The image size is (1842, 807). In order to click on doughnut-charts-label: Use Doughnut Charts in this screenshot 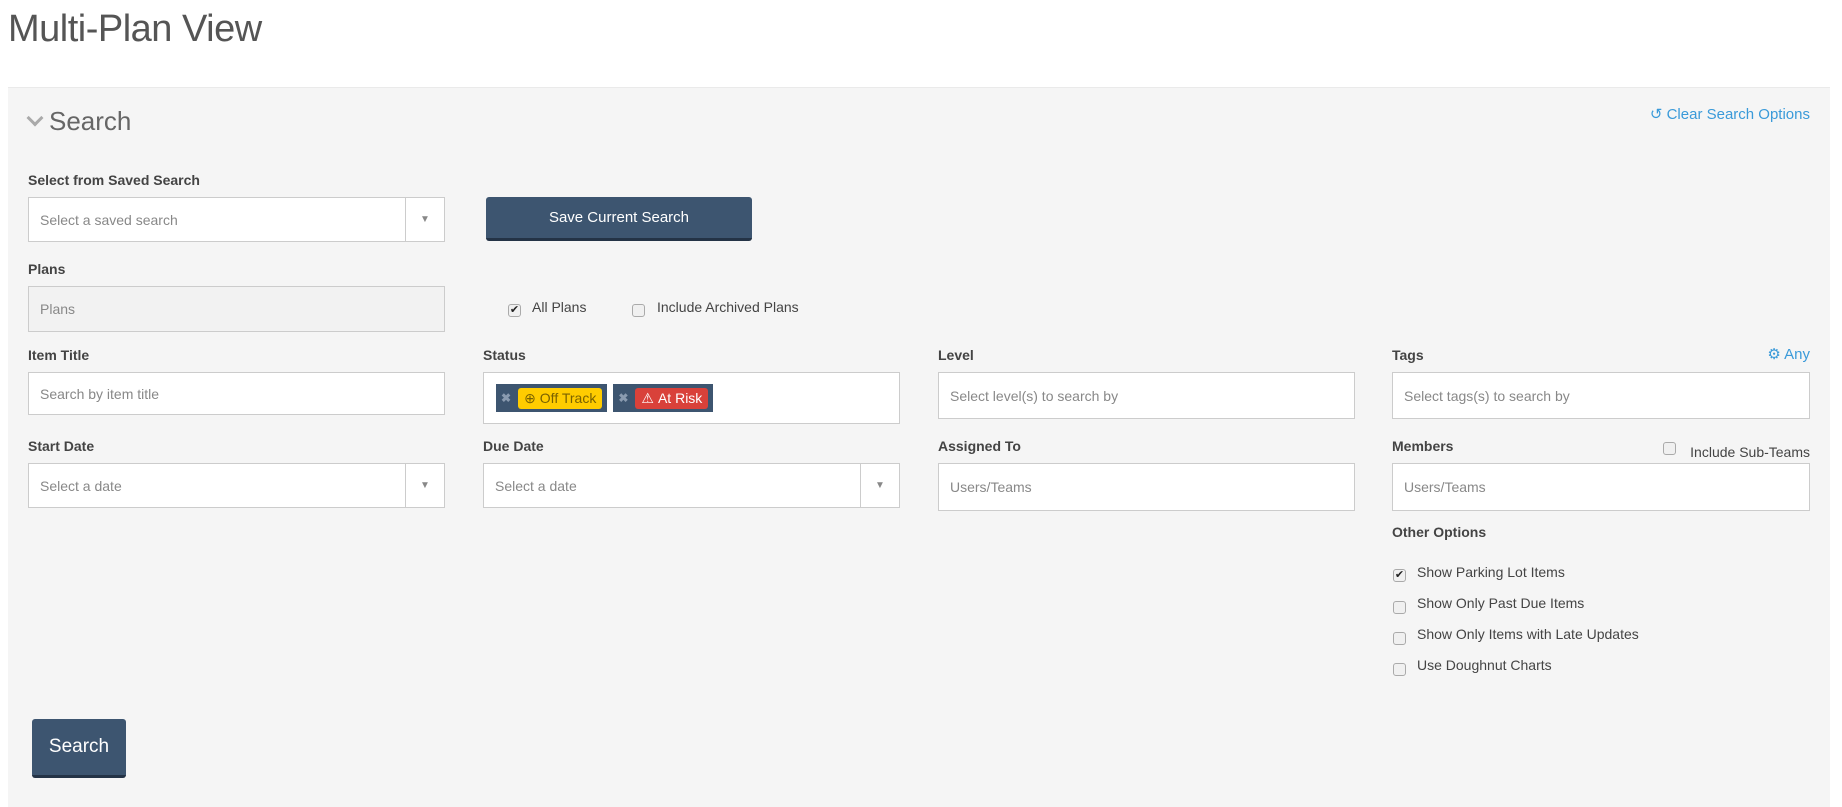, I will do `click(1484, 665)`.